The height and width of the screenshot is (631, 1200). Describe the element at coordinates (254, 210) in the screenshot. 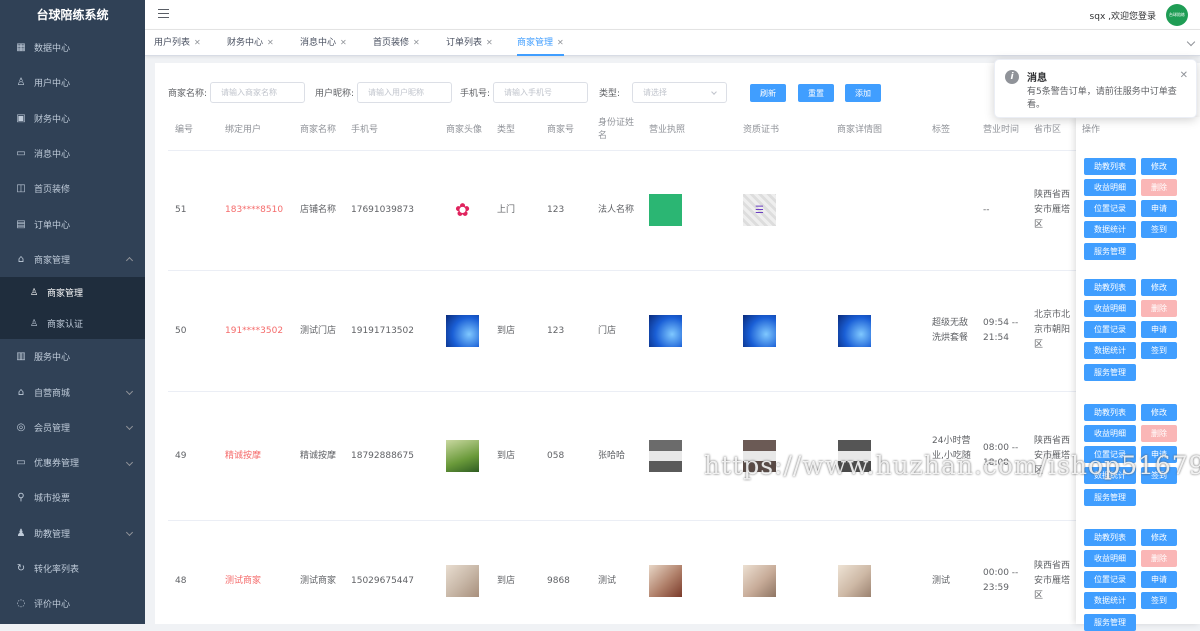

I see `cell-user: 183****8510` at that location.